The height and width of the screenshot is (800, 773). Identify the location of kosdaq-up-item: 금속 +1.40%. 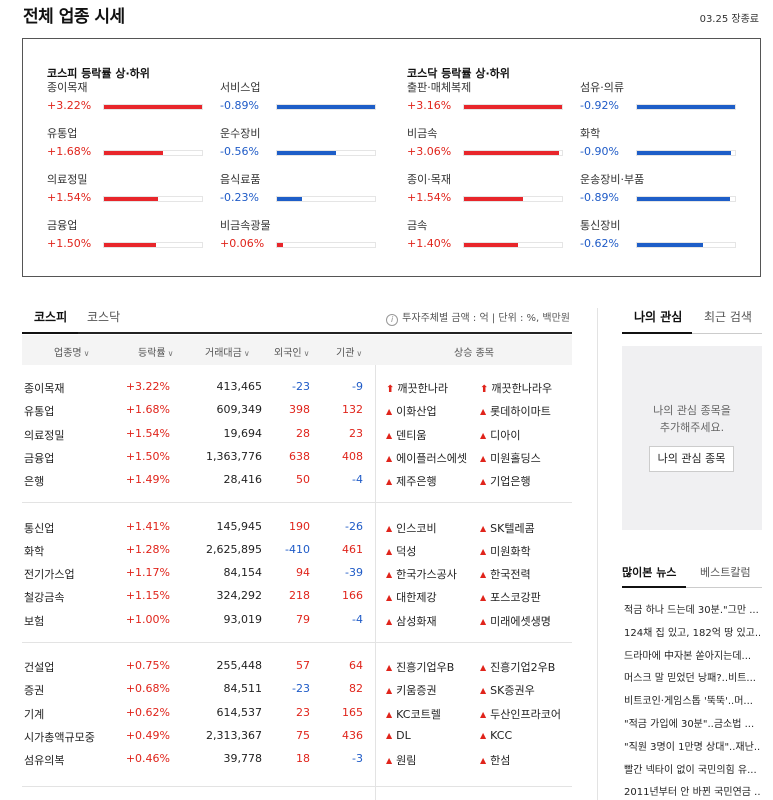
(487, 237).